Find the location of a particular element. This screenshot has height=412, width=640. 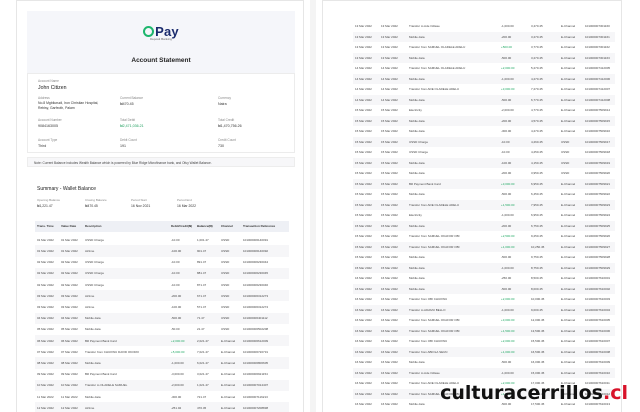

table-cell: 101000006230045 is located at coordinates (256, 273).